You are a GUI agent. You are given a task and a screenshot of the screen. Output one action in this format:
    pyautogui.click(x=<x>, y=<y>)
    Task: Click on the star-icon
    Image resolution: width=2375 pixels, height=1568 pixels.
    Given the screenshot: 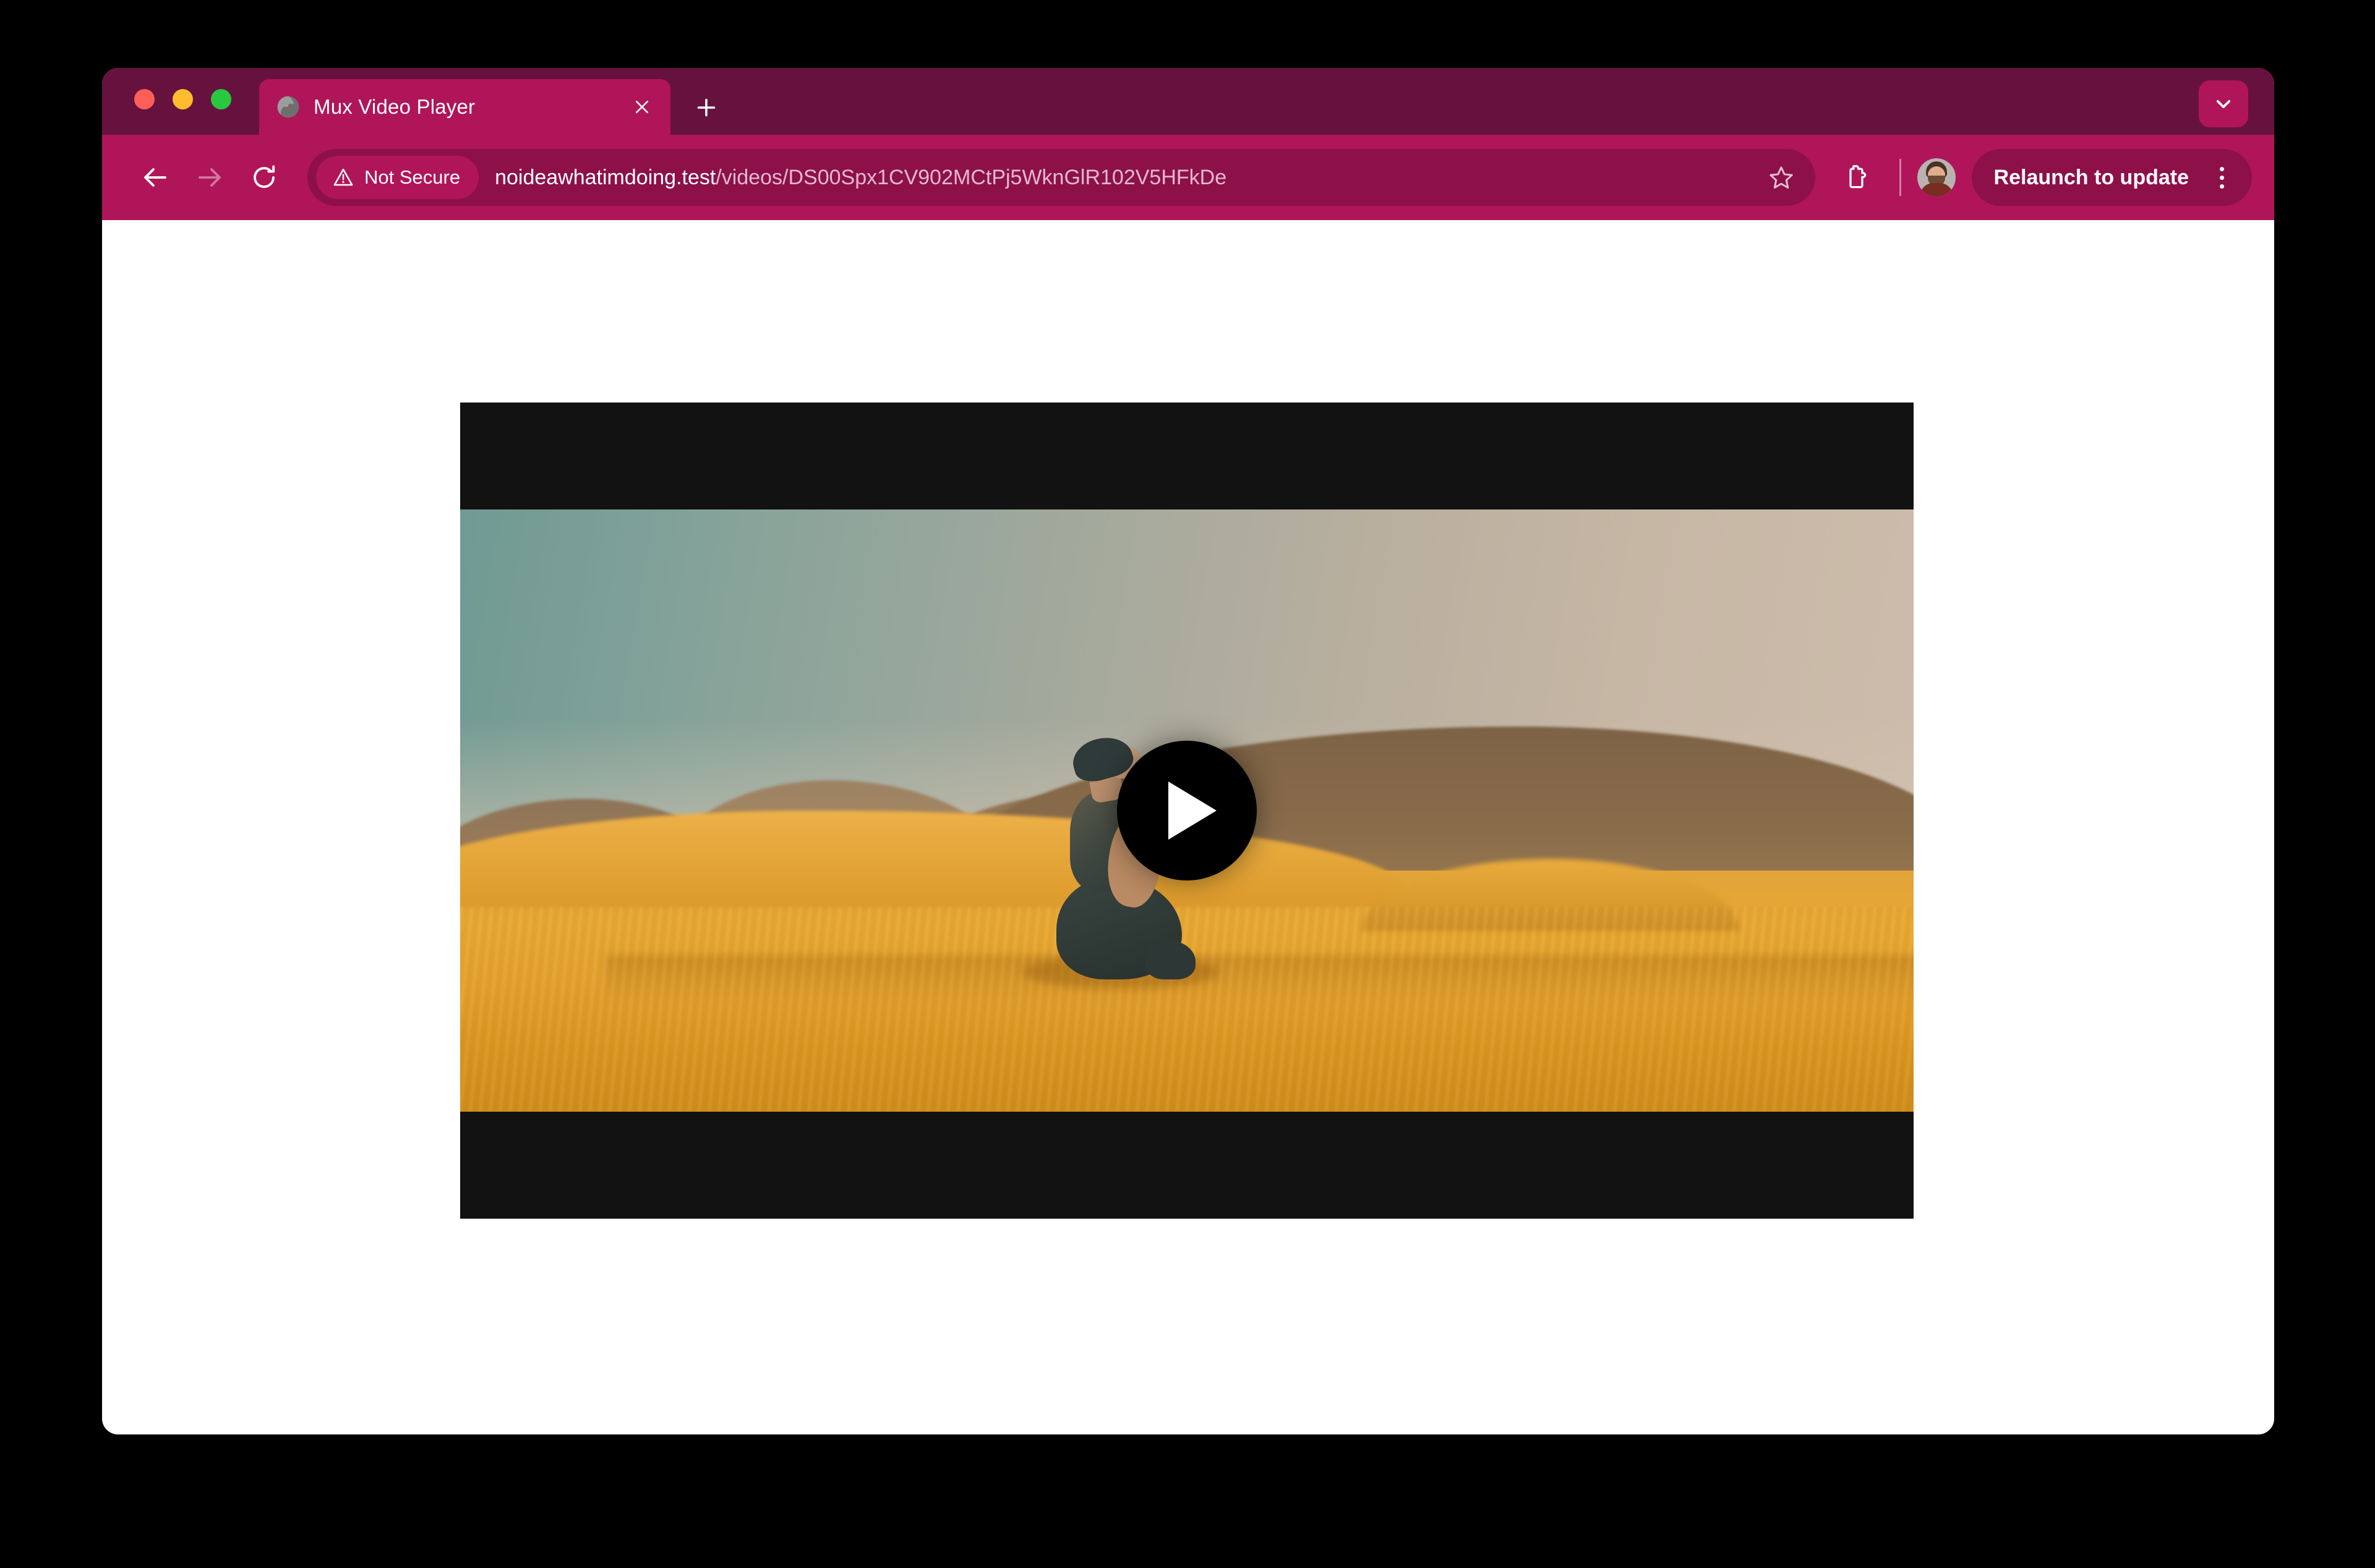 What is the action you would take?
    pyautogui.click(x=1781, y=178)
    